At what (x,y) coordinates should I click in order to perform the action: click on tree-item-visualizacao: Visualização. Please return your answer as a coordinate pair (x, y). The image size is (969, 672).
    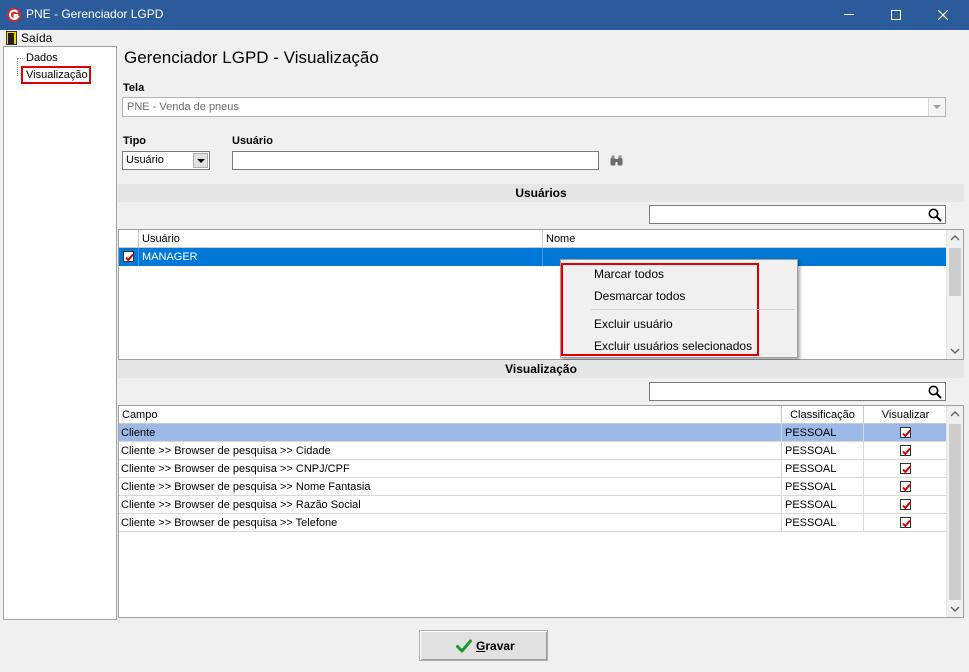
    Looking at the image, I should click on (56, 75).